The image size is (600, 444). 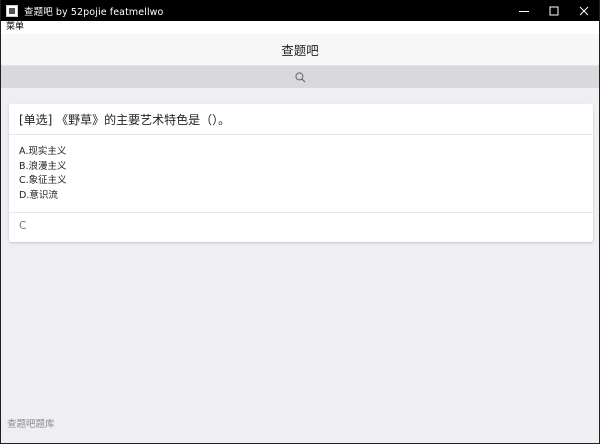 I want to click on minimize-button, so click(x=524, y=10).